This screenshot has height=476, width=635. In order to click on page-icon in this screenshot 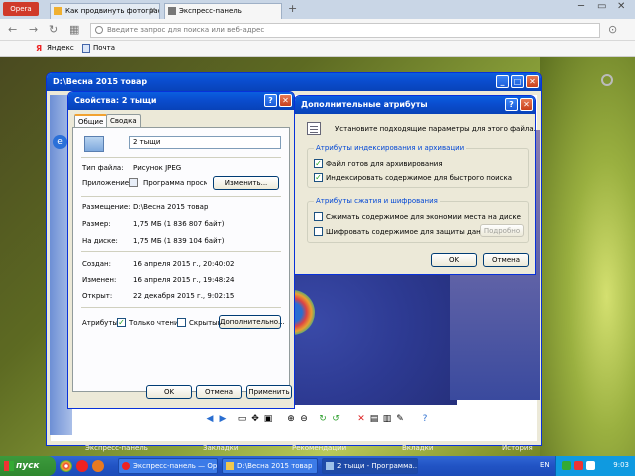, I will do `click(58, 11)`.